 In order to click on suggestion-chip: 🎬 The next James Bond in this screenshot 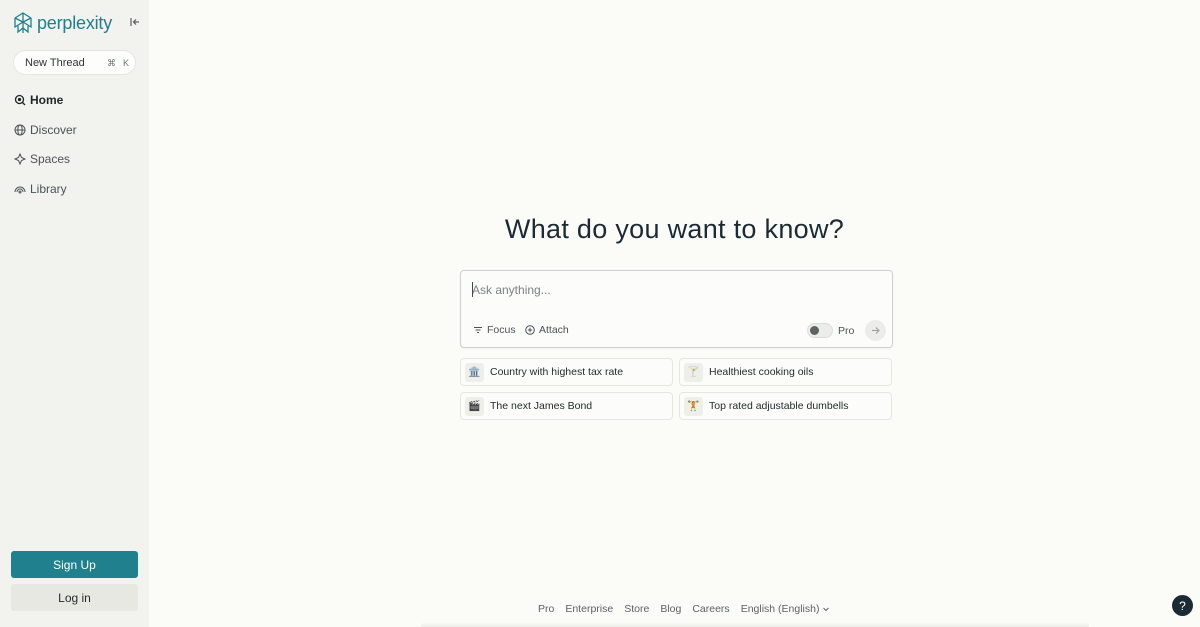, I will do `click(566, 406)`.